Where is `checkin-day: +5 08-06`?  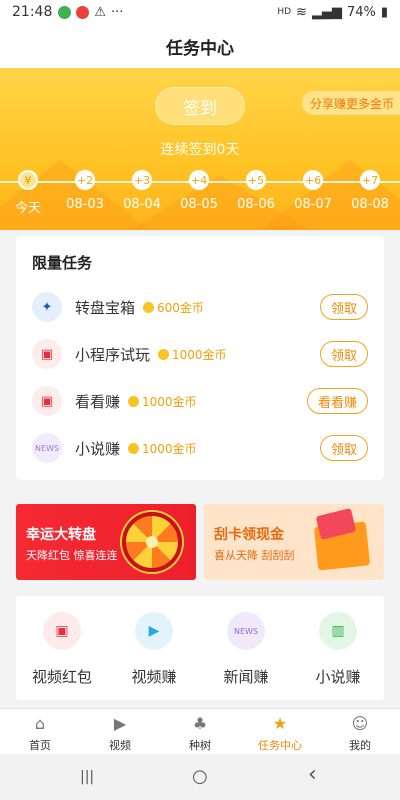 checkin-day: +5 08-06 is located at coordinates (256, 191).